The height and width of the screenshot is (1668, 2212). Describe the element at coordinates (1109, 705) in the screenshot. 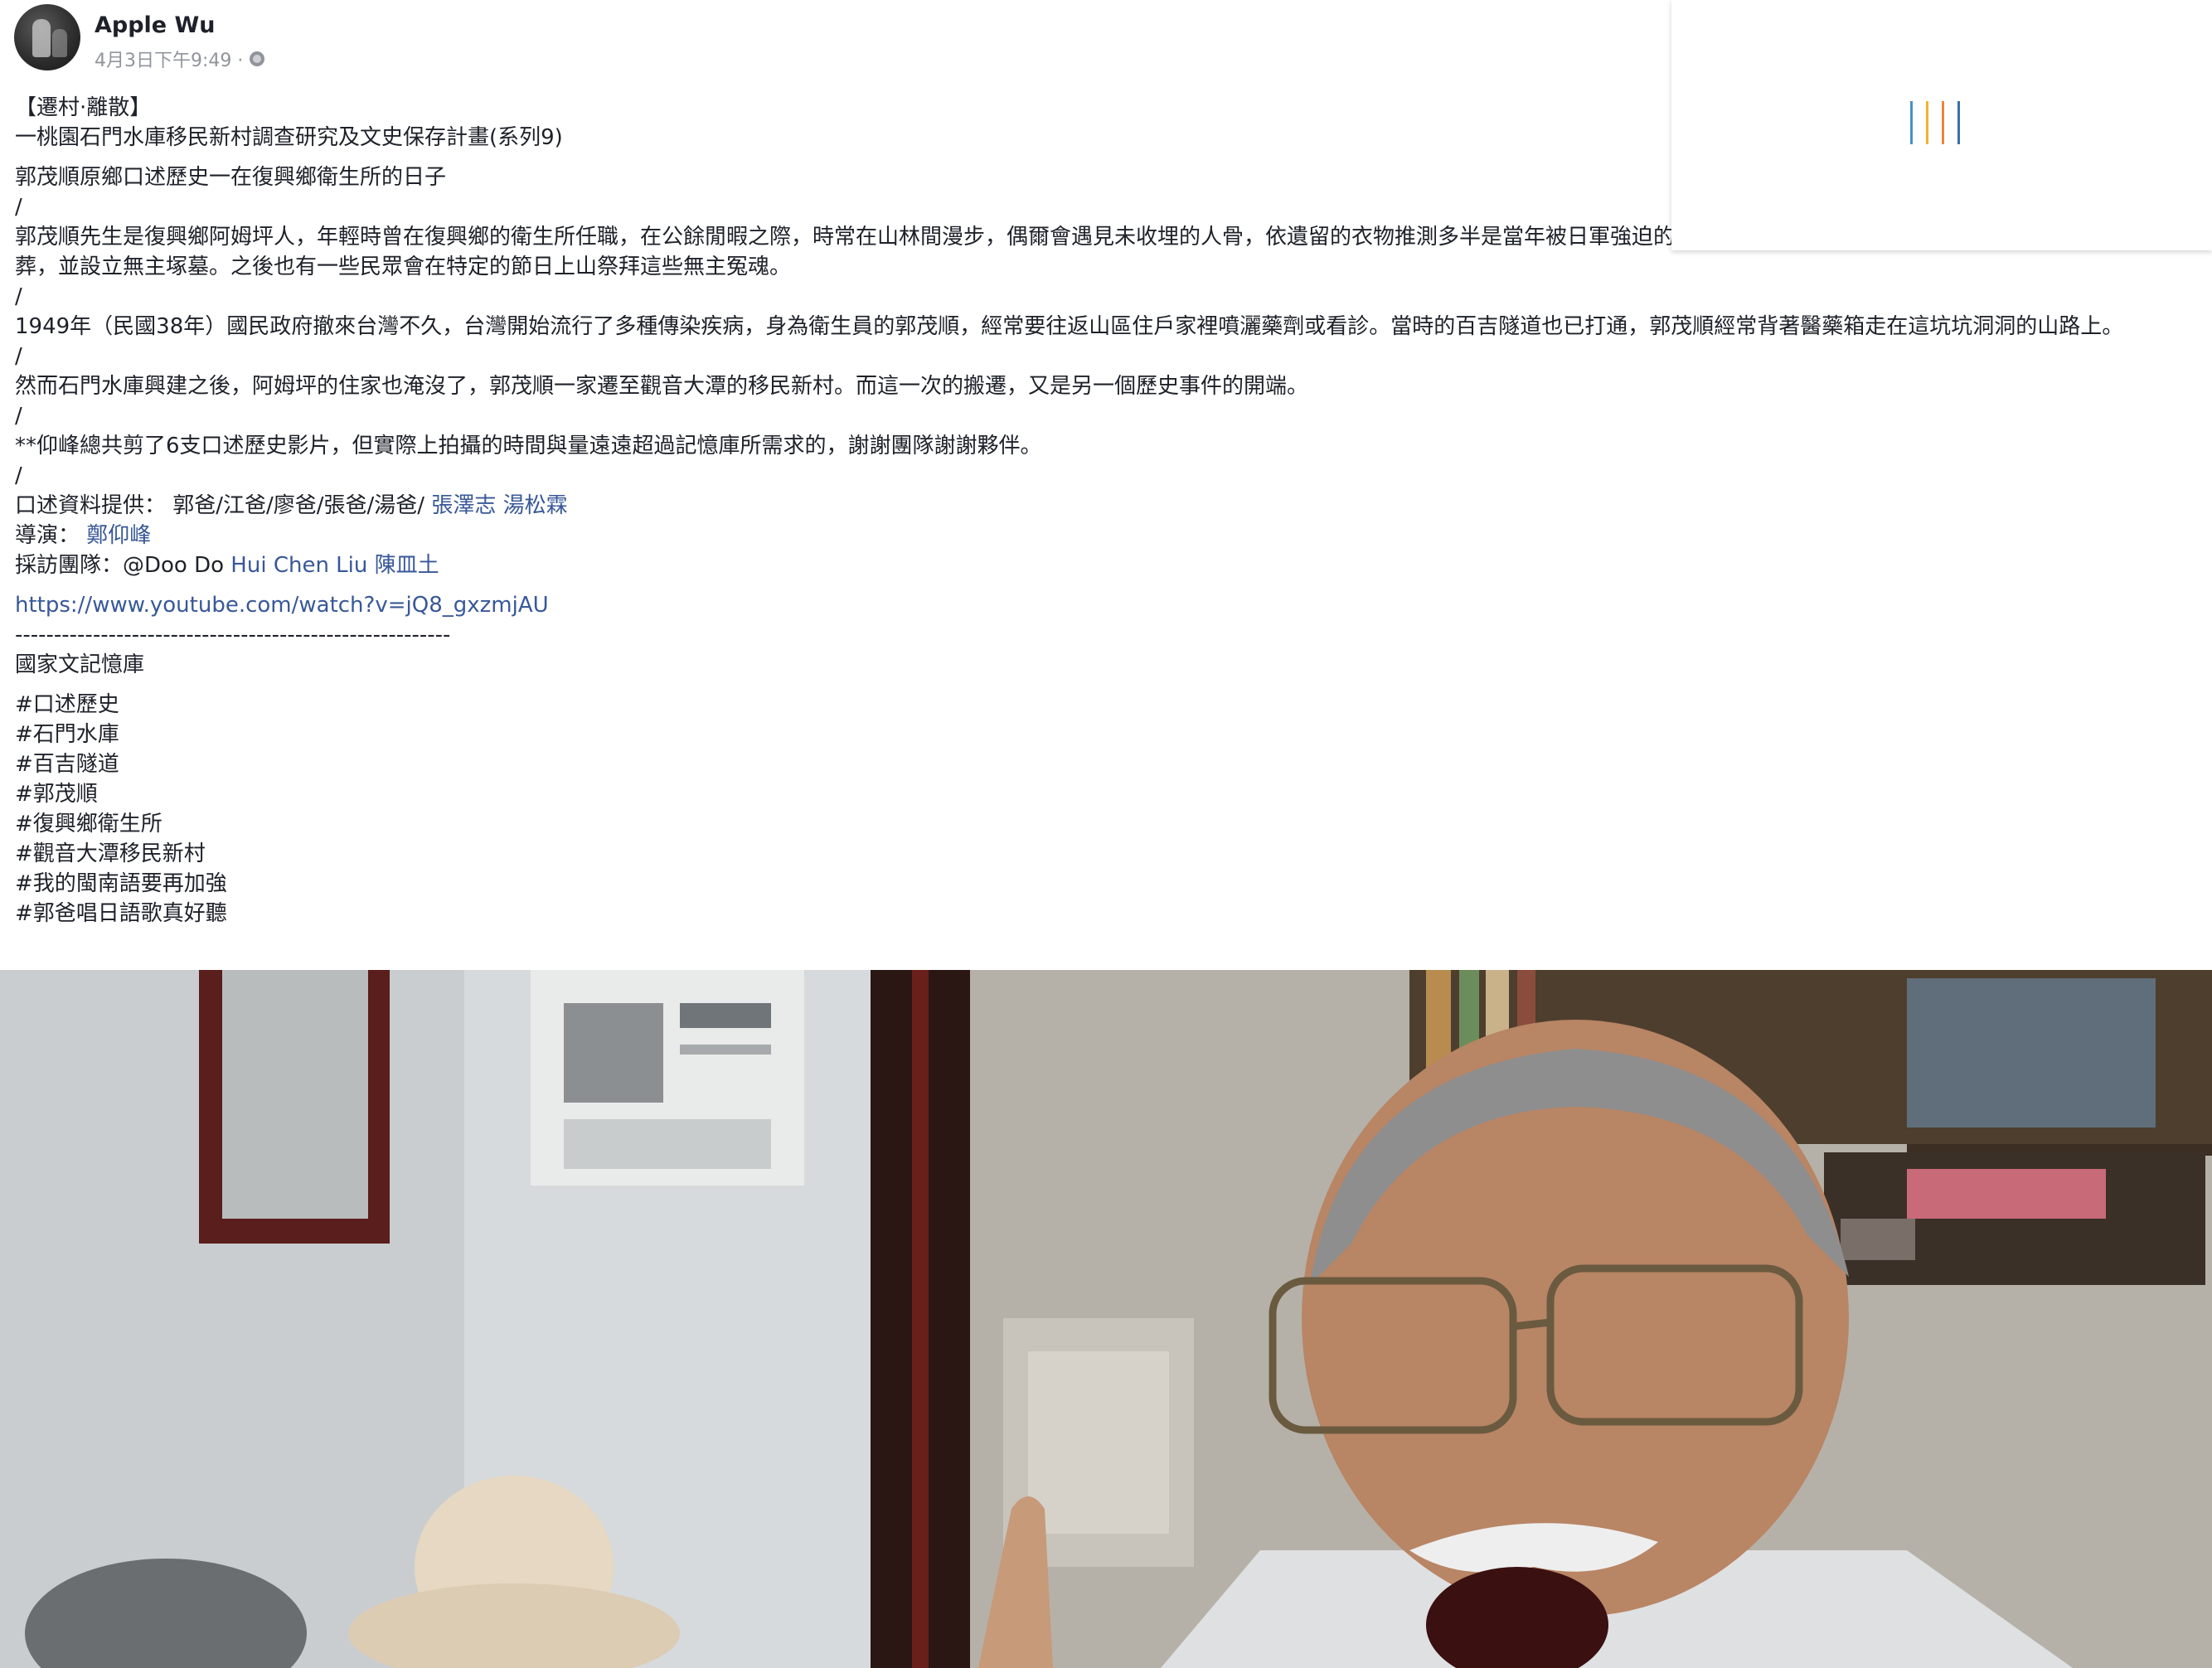

I see `hashtag: #口述歷史` at that location.